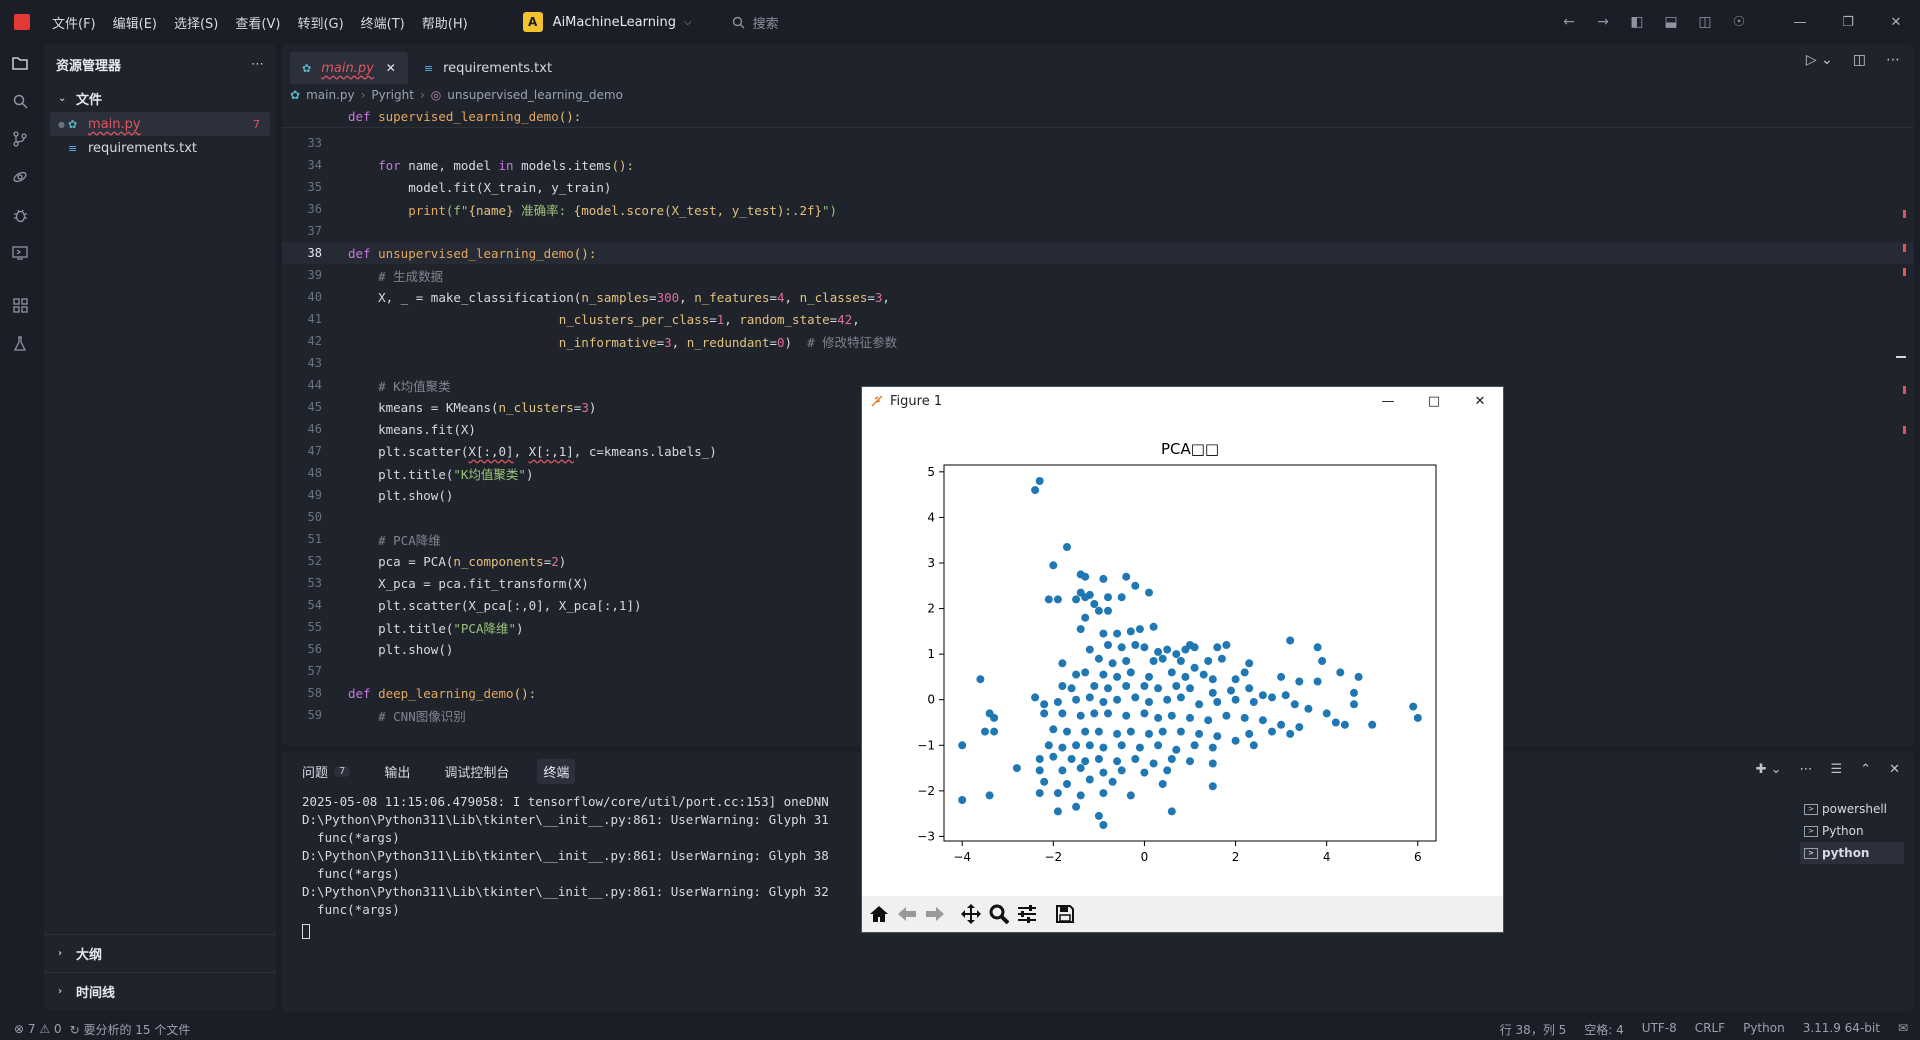 The height and width of the screenshot is (1040, 1920). Describe the element at coordinates (755, 22) in the screenshot. I see `search-input: 搜索` at that location.